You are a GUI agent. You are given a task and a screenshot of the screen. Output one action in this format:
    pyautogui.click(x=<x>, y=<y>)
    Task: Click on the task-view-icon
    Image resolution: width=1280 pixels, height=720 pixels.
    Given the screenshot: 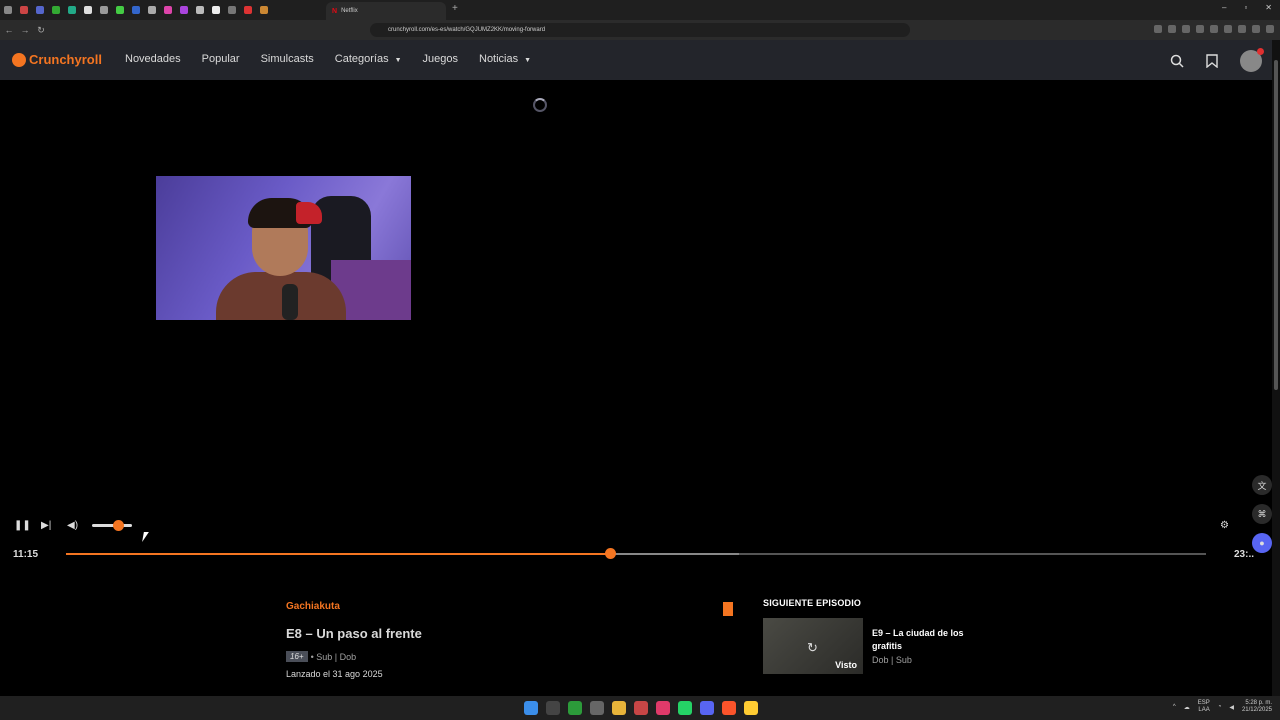 What is the action you would take?
    pyautogui.click(x=597, y=708)
    